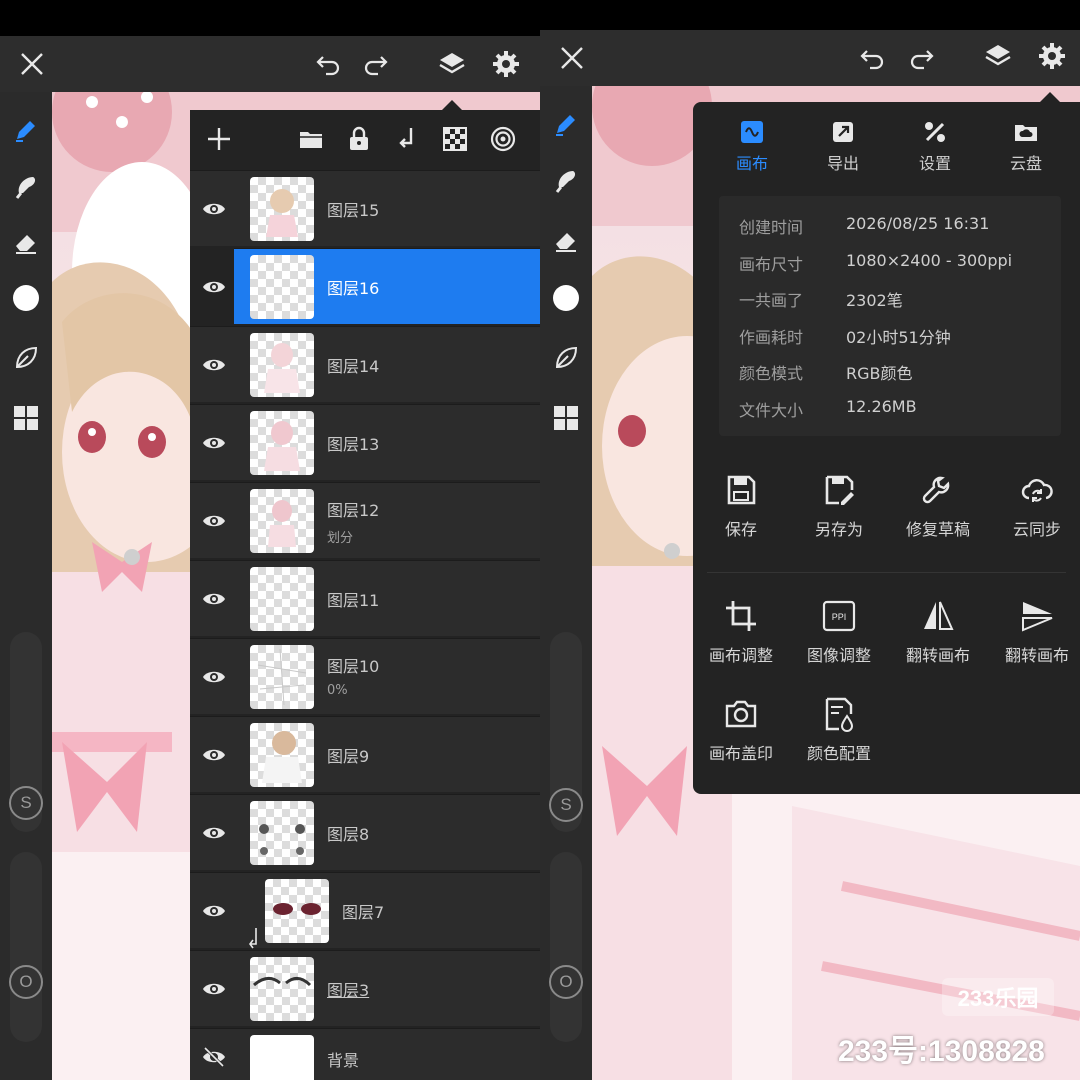  I want to click on layer-name: 图层13, so click(353, 444).